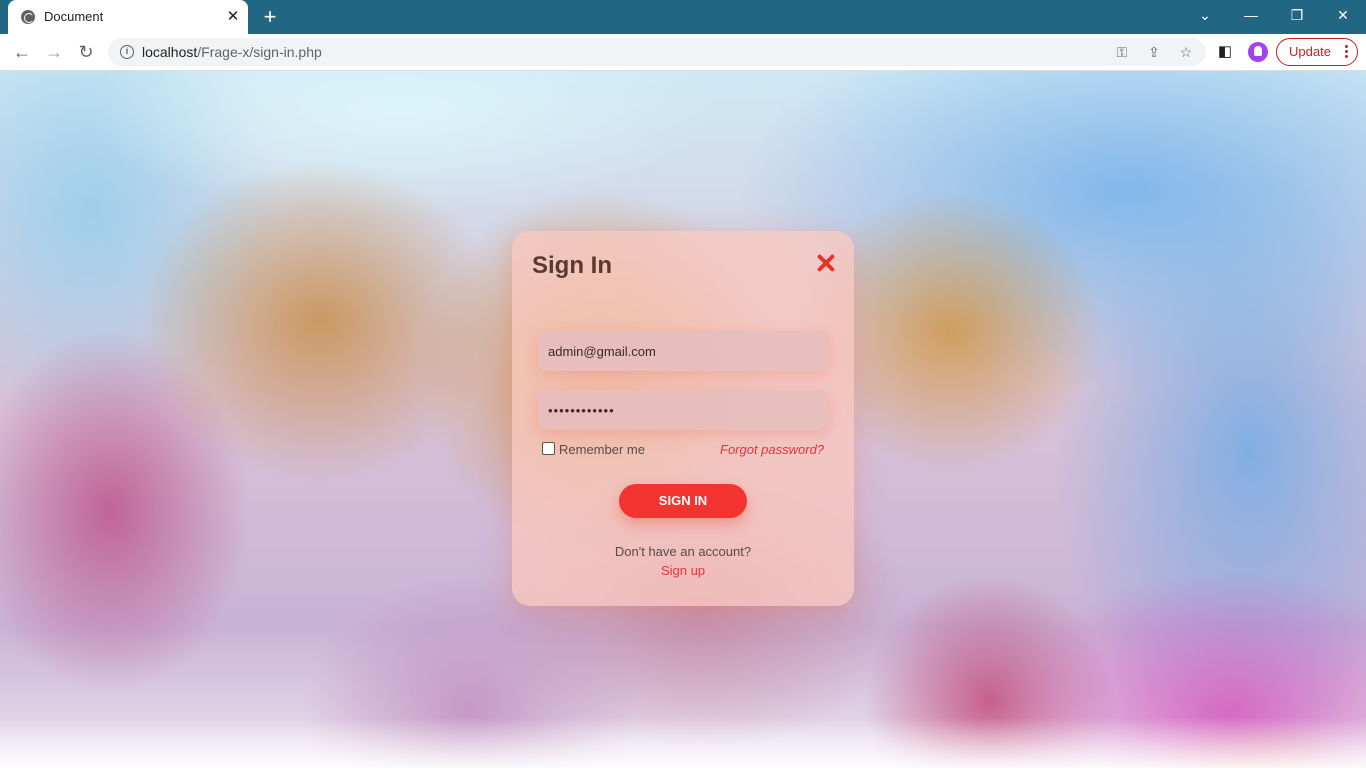  Describe the element at coordinates (1225, 52) in the screenshot. I see `side-panel-icon: ◧` at that location.